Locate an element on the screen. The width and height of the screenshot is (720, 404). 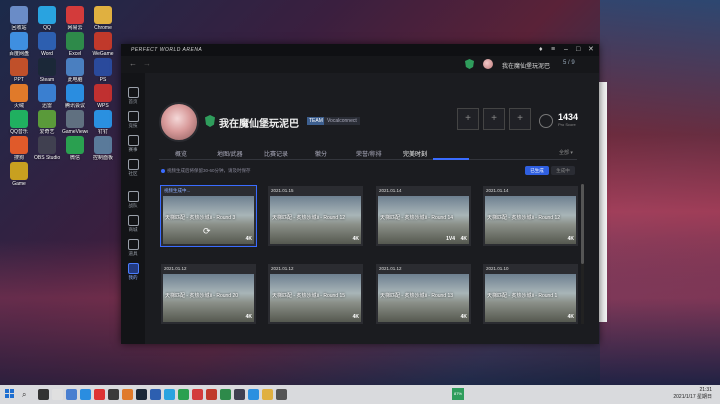
avatar is located at coordinates (488, 64).